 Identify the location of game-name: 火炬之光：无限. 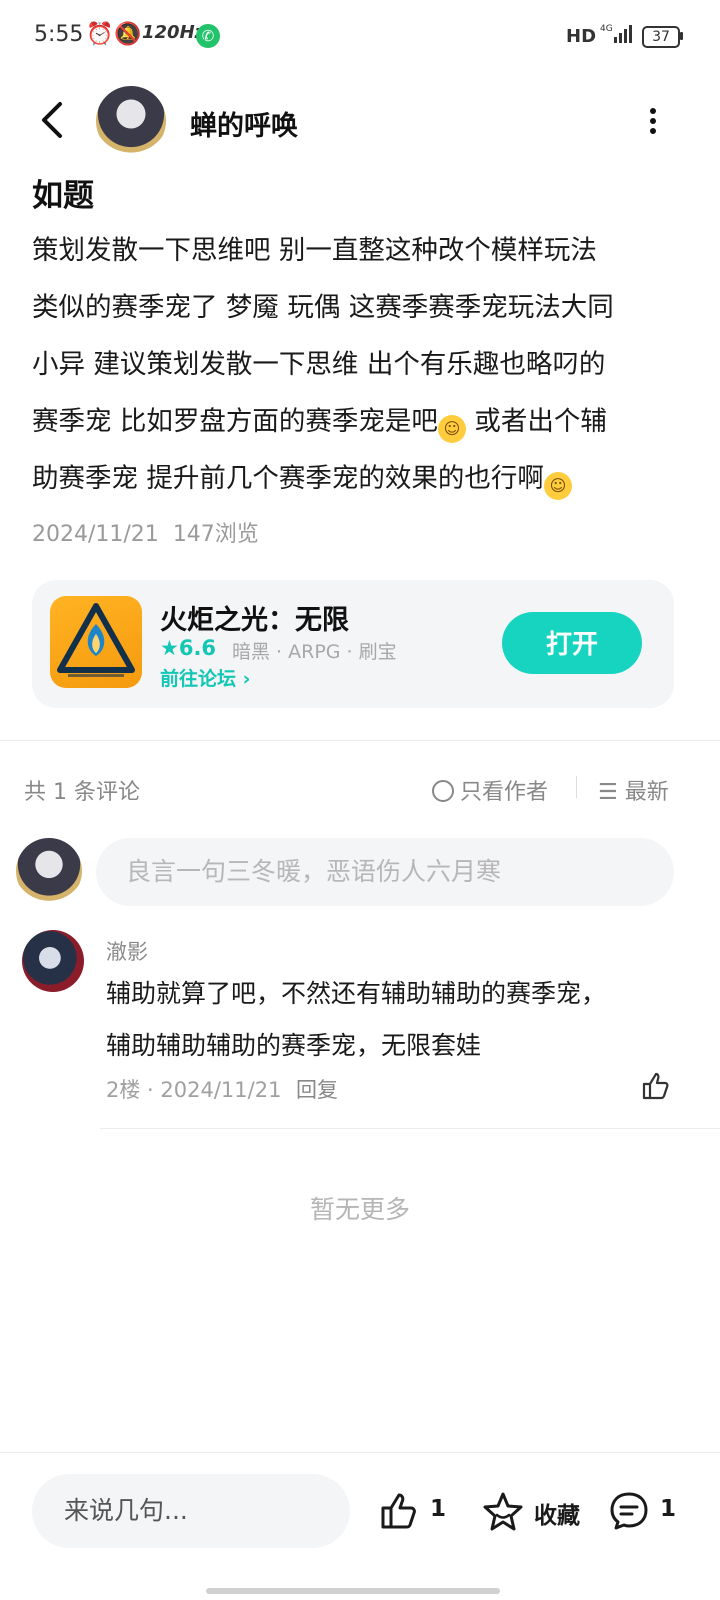
(254, 617).